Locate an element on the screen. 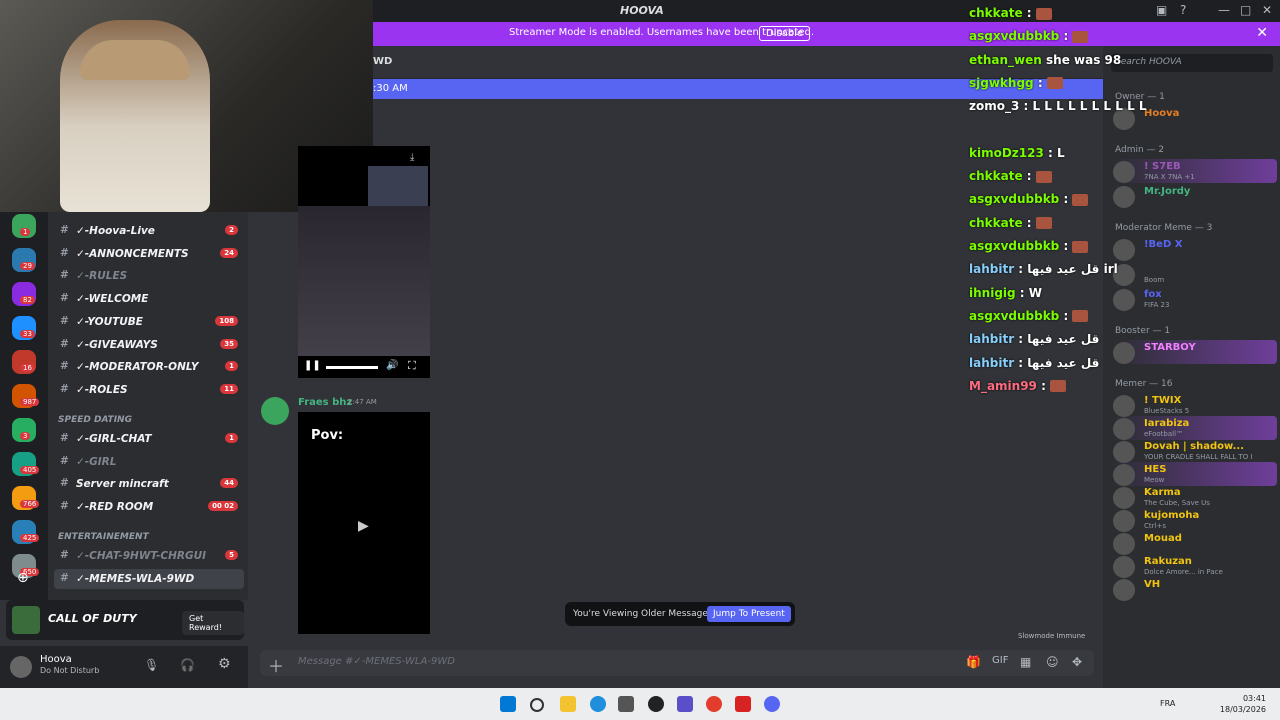 This screenshot has width=1280, height=720. channel-item: # ✓-RED ROOM 00 02 is located at coordinates (149, 507).